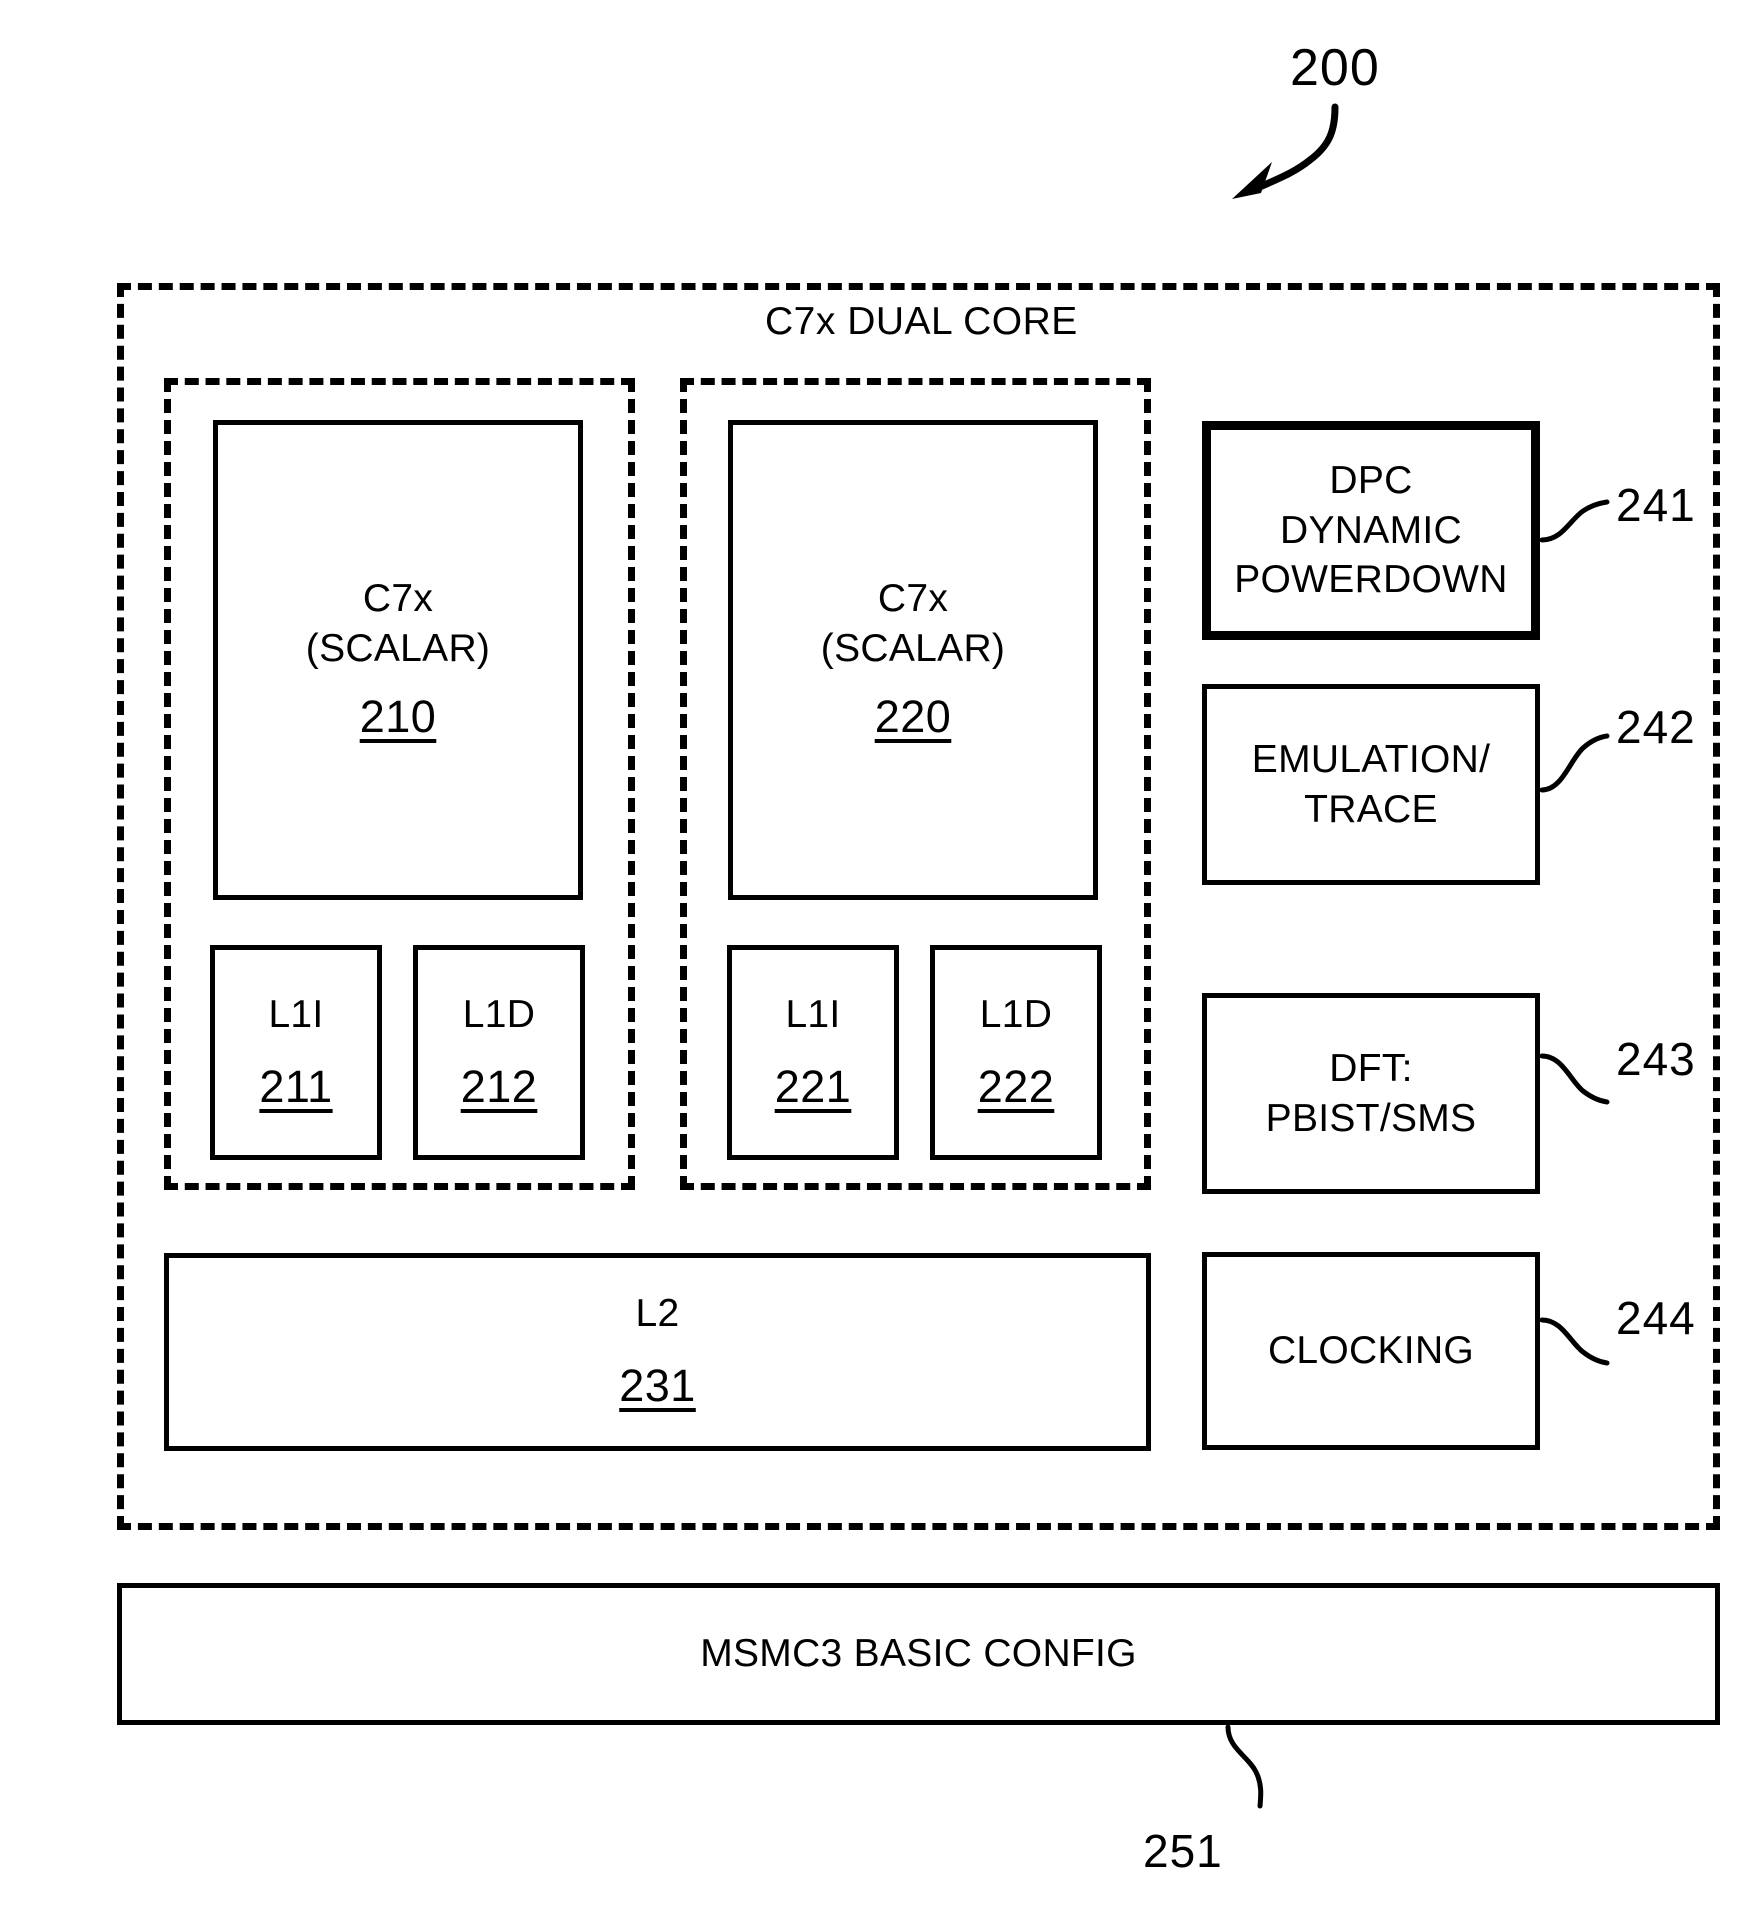  Describe the element at coordinates (1016, 1052) in the screenshot. I see `l1d-block-1: L1D 222` at that location.